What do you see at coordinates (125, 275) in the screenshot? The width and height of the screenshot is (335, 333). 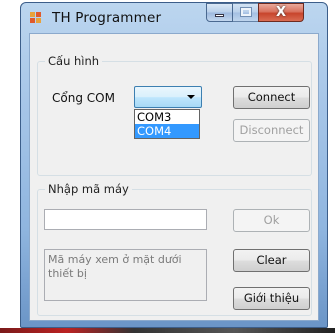 I see `hint-textarea: Mã máy xem ở mặt dưới thiết bị` at bounding box center [125, 275].